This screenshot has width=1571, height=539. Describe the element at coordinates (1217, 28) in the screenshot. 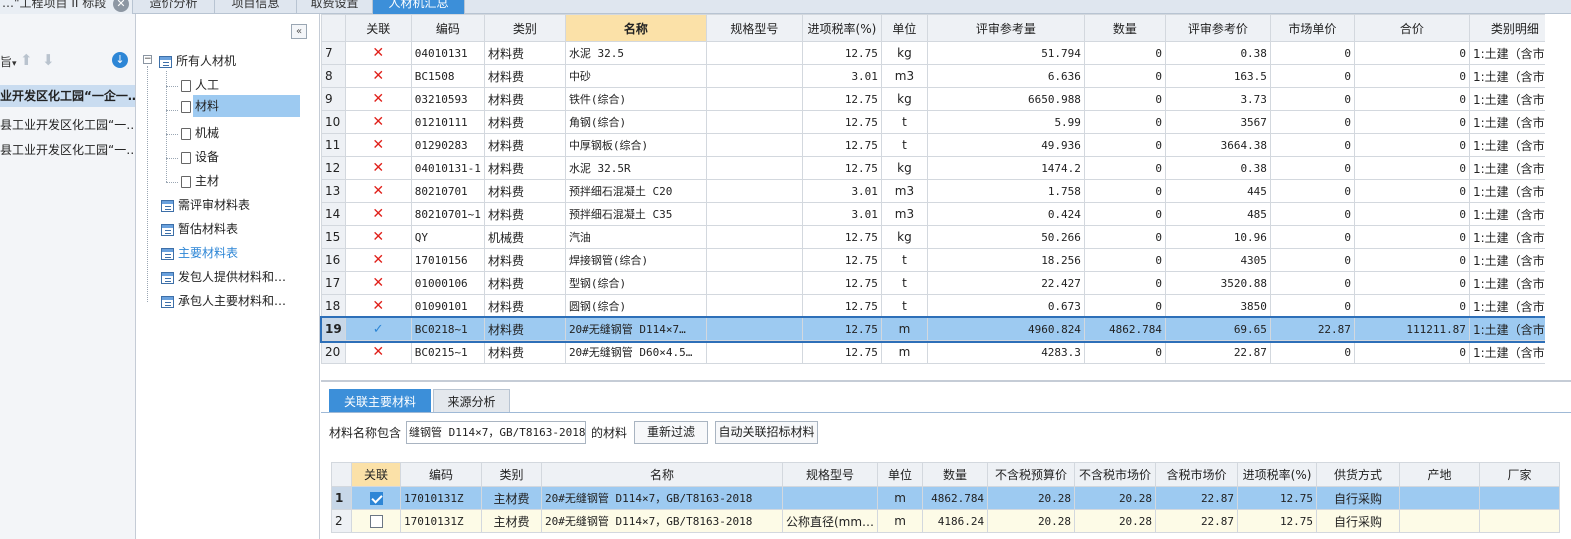

I see `column-header: 评审参考价` at that location.